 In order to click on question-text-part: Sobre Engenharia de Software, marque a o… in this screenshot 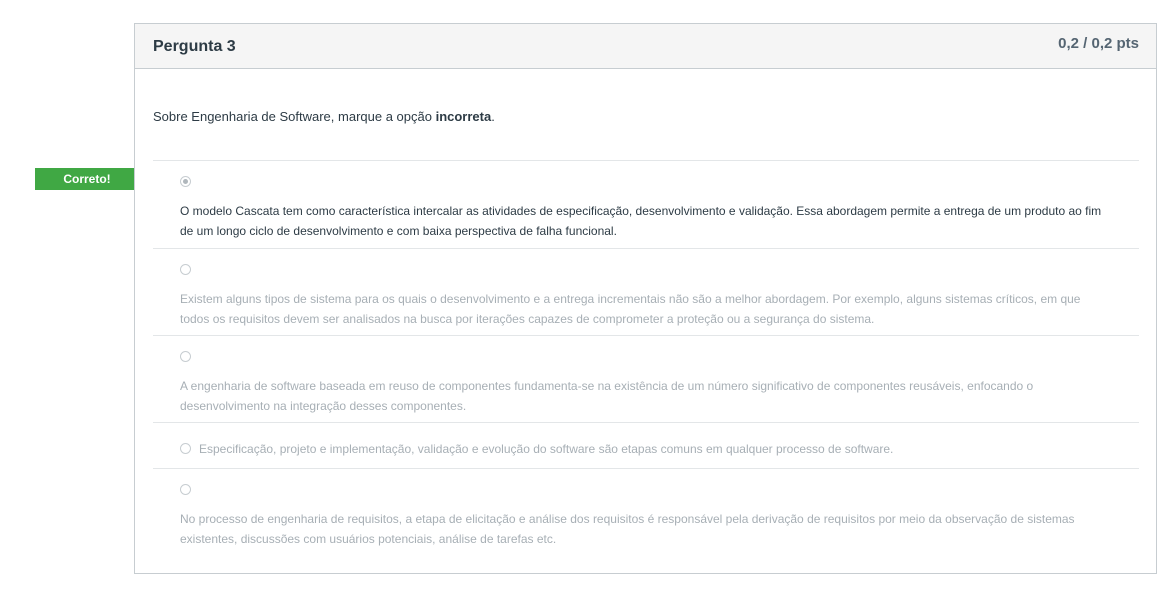, I will do `click(294, 116)`.